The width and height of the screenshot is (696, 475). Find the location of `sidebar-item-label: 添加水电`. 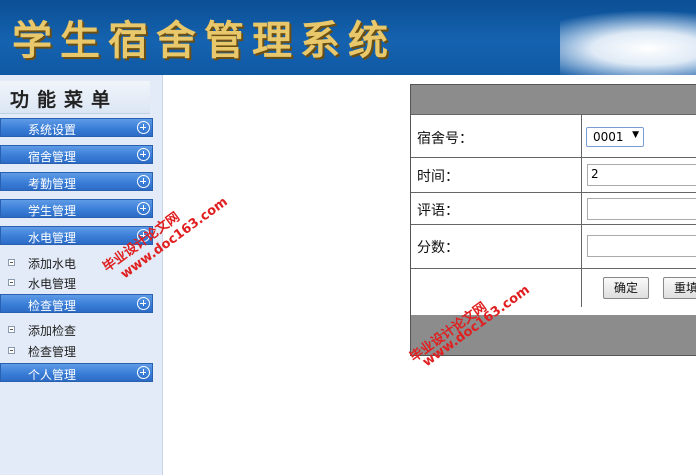

sidebar-item-label: 添加水电 is located at coordinates (52, 264).